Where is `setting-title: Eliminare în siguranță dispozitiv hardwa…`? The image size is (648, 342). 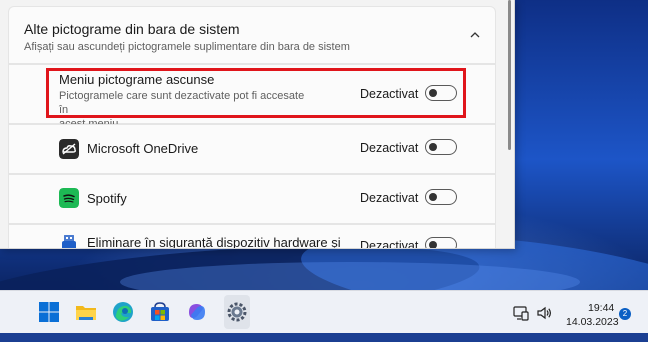 setting-title: Eliminare în siguranță dispozitiv hardwa… is located at coordinates (214, 242).